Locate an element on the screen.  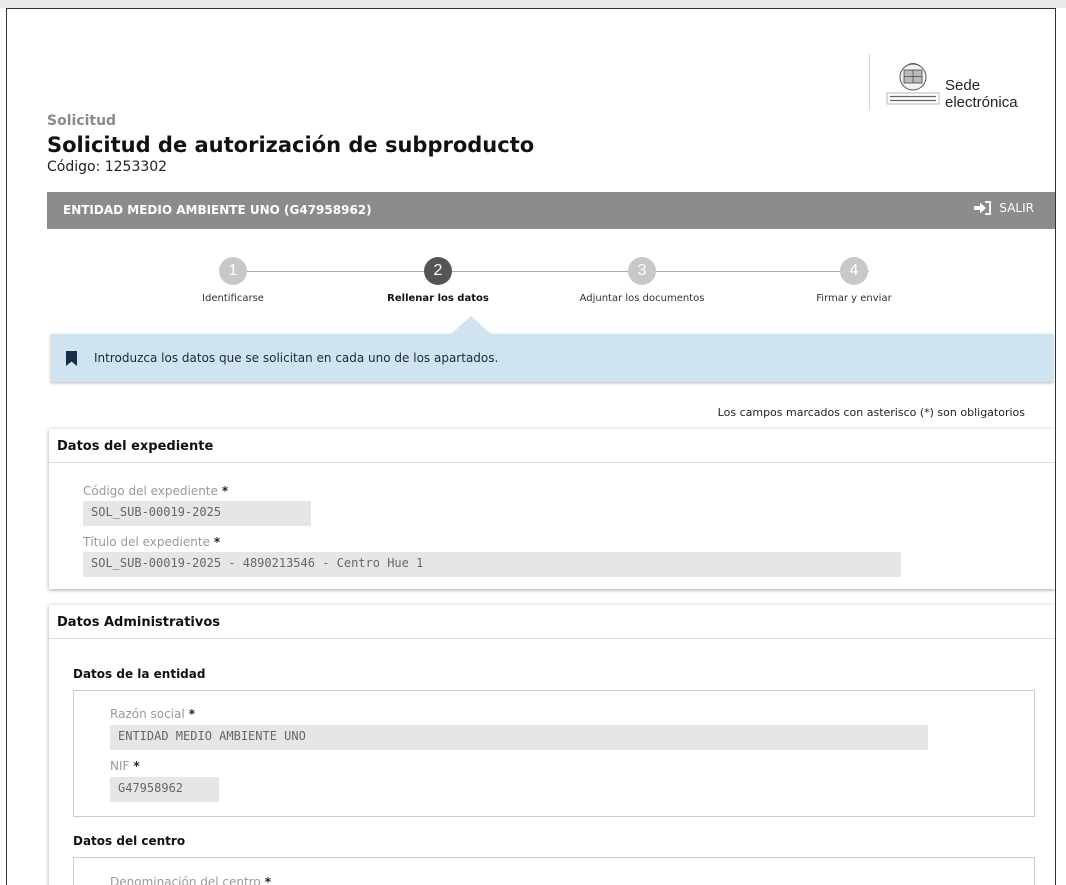
label-text: Título del expediente is located at coordinates (146, 542).